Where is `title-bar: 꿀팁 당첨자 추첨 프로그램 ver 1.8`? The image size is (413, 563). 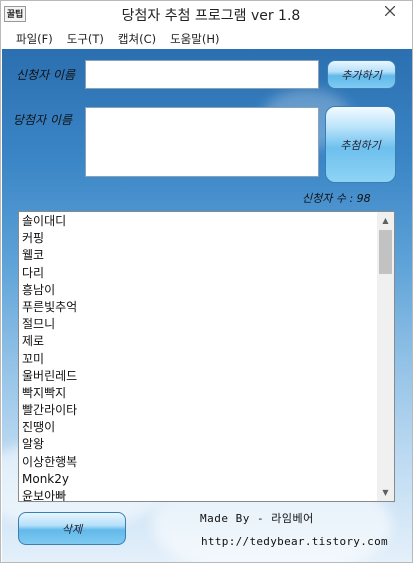 title-bar: 꿀팁 당첨자 추첨 프로그램 ver 1.8 is located at coordinates (206, 15).